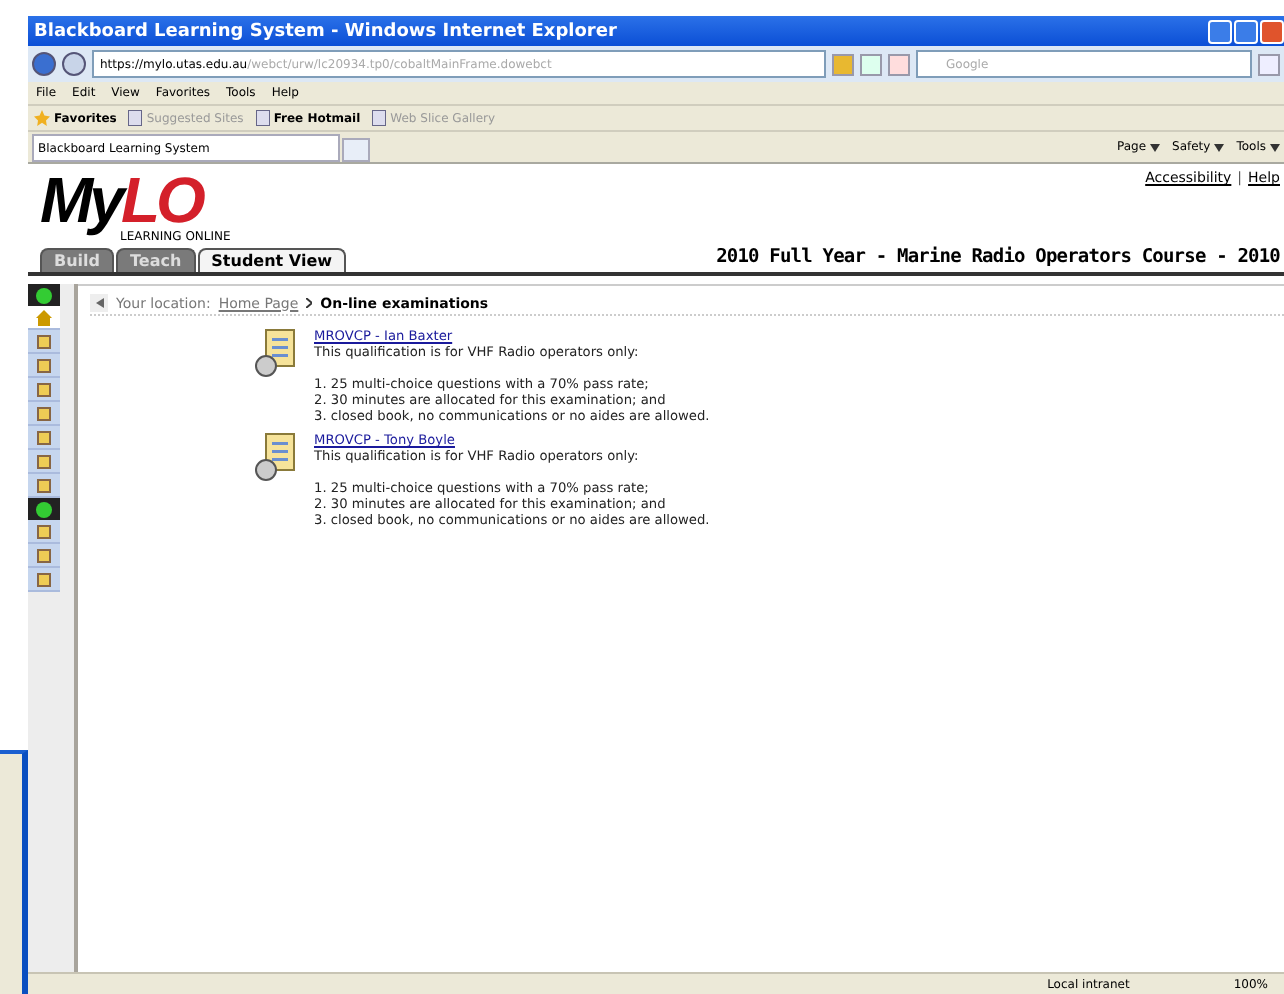 This screenshot has width=1284, height=994. Describe the element at coordinates (1269, 64) in the screenshot. I see `search-button` at that location.